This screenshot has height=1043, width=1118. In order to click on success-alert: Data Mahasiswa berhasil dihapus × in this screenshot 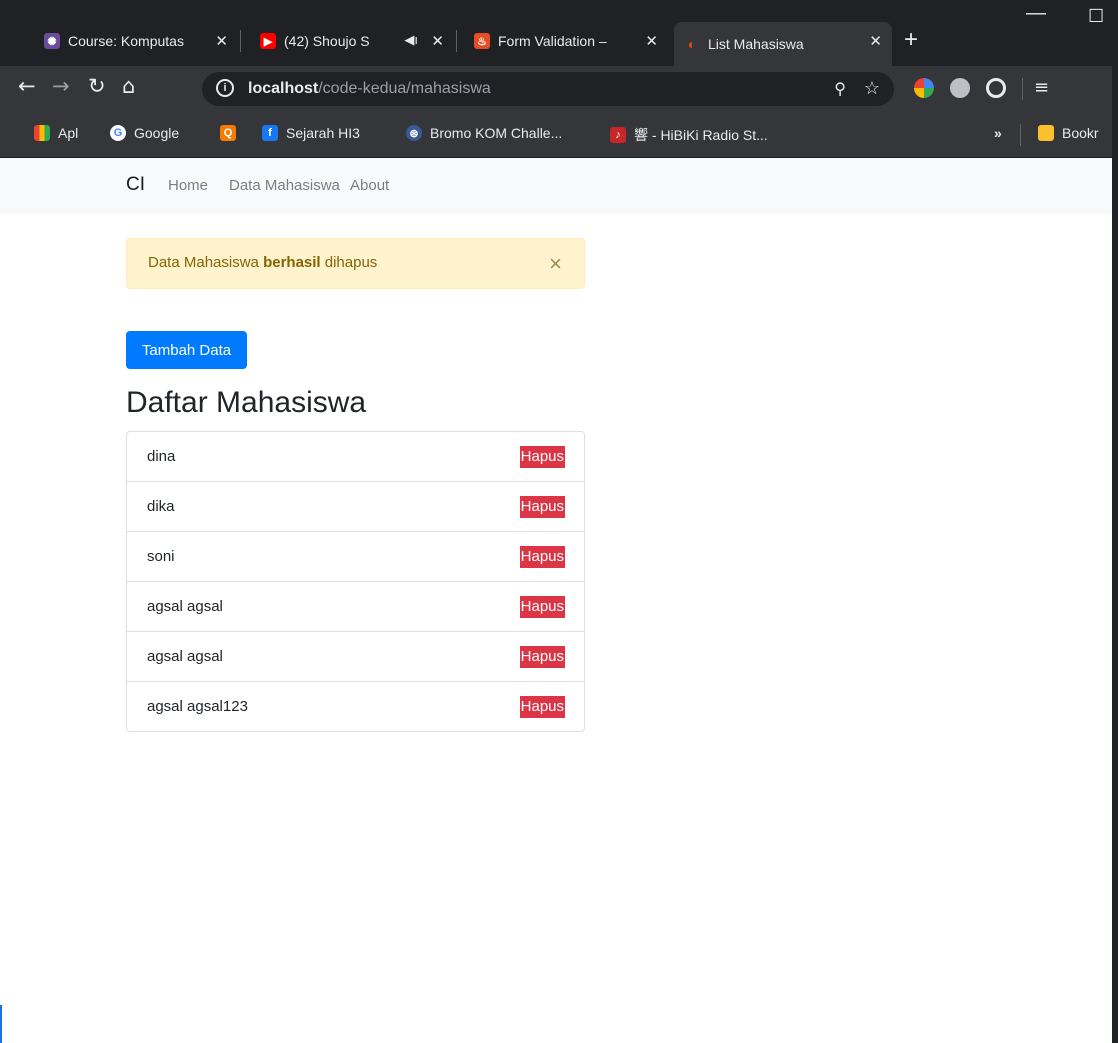, I will do `click(355, 263)`.